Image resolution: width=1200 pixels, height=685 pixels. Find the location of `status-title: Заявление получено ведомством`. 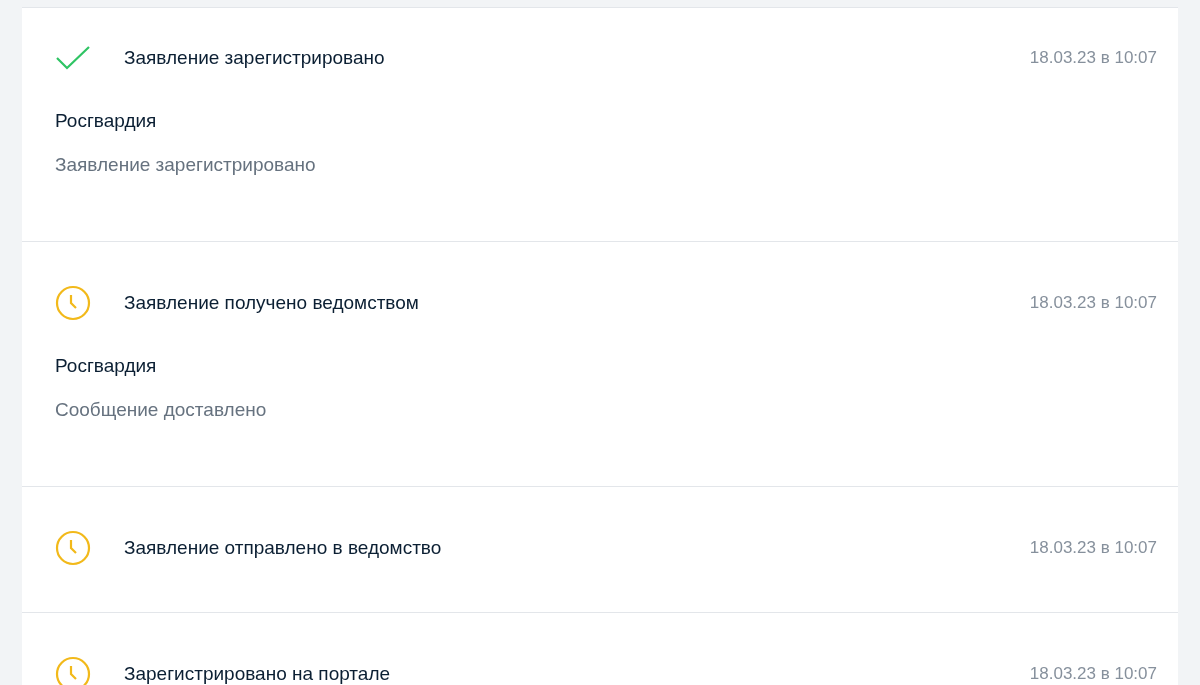

status-title: Заявление получено ведомством is located at coordinates (272, 303).